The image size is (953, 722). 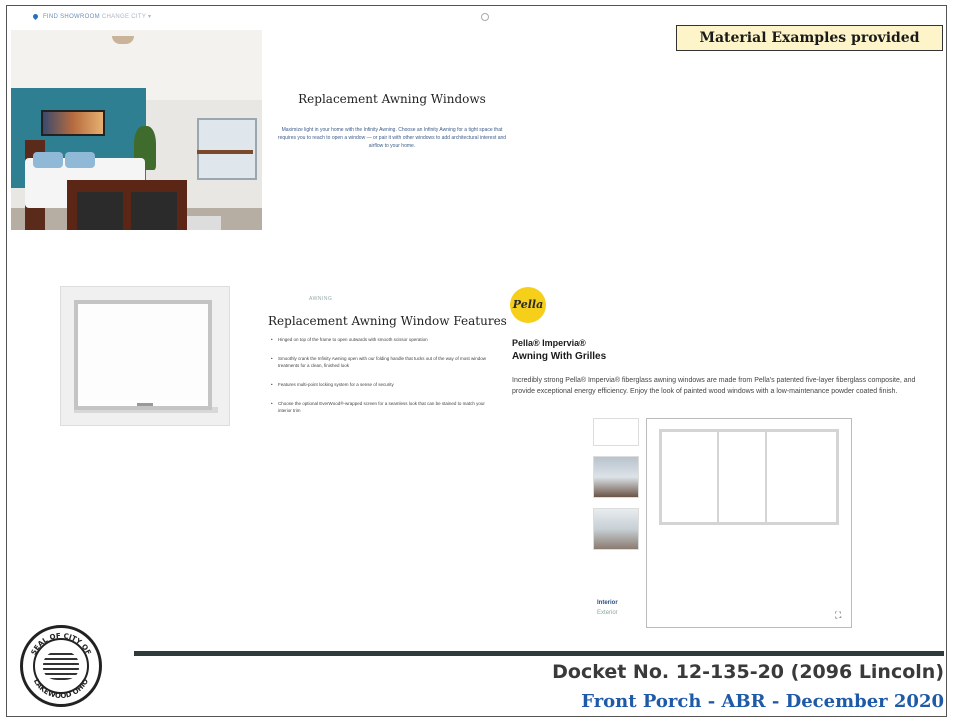 I want to click on pella-product-name: Pella® Impervia®, so click(x=549, y=343).